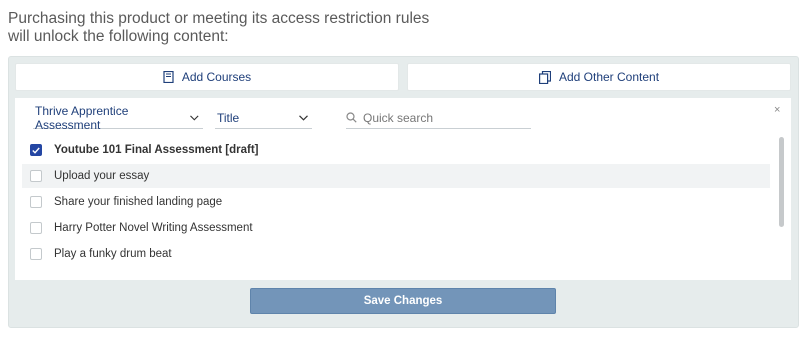 The image size is (806, 339). What do you see at coordinates (403, 301) in the screenshot?
I see `save-changes-button: Save Changes` at bounding box center [403, 301].